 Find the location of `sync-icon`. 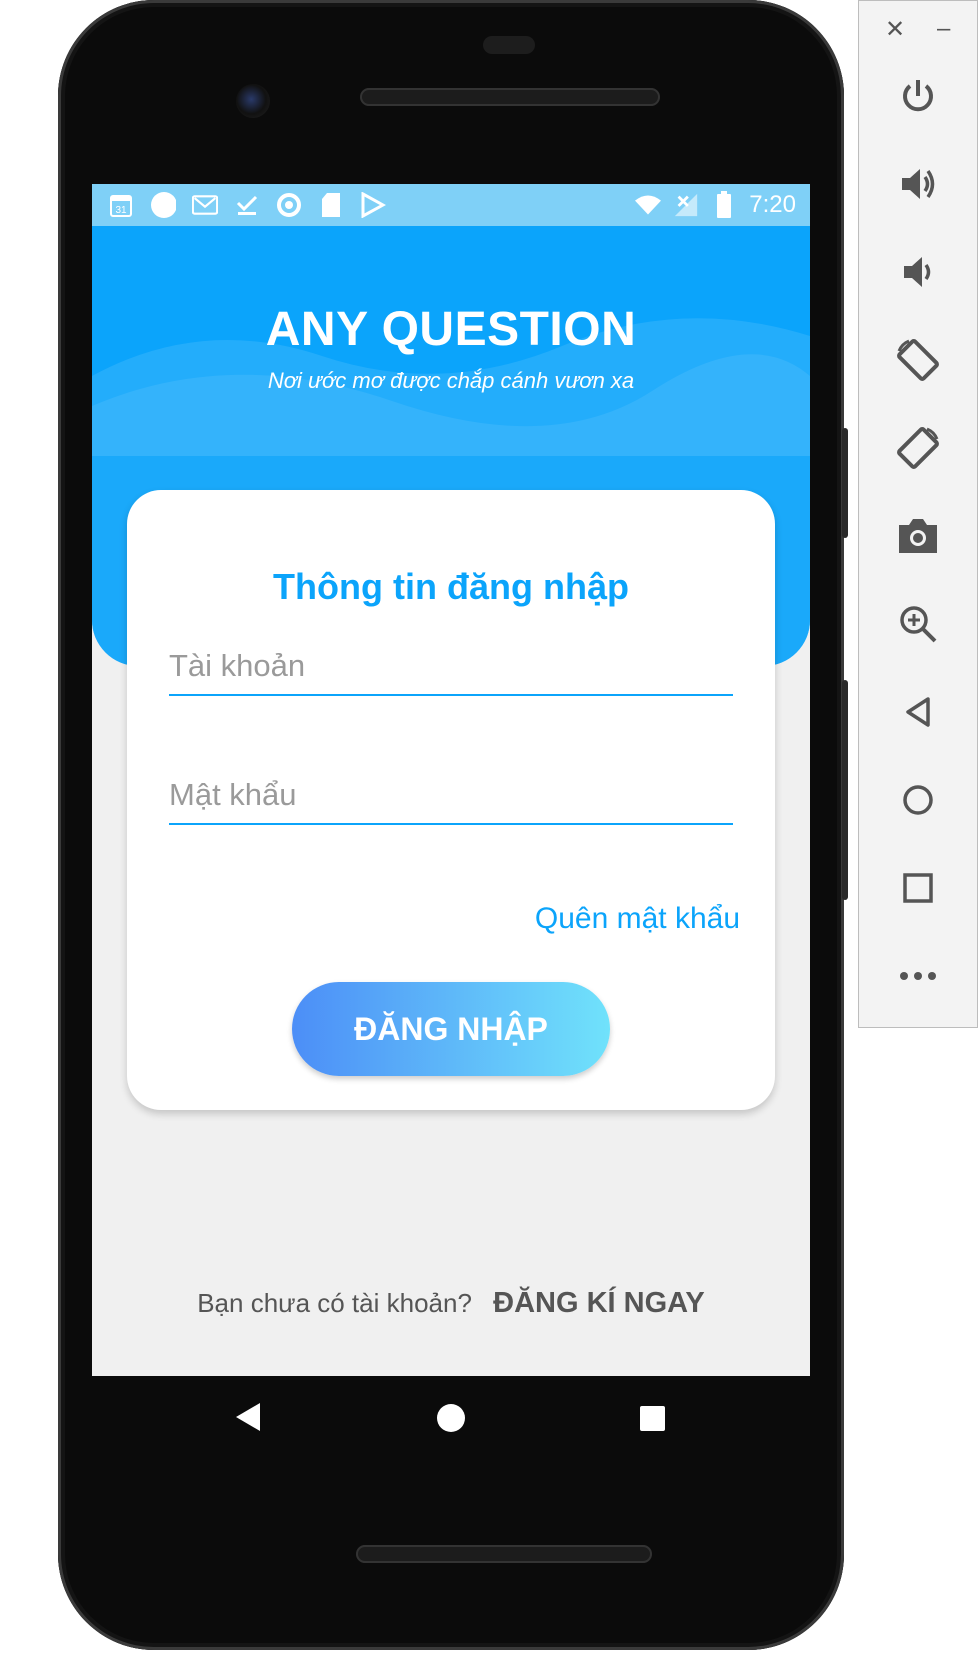

sync-icon is located at coordinates (289, 205).